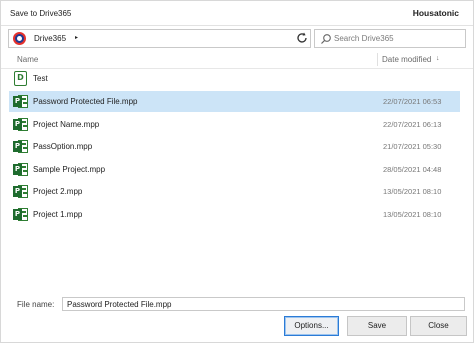 This screenshot has height=343, width=474. Describe the element at coordinates (435, 13) in the screenshot. I see `brand-name: Housatonic` at that location.